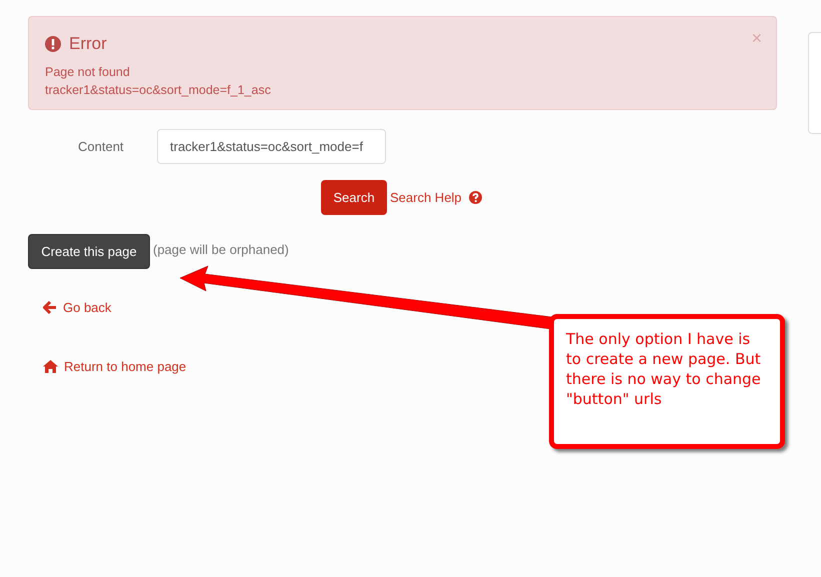 The width and height of the screenshot is (821, 577). What do you see at coordinates (426, 198) in the screenshot?
I see `search-help-link: Search Help` at bounding box center [426, 198].